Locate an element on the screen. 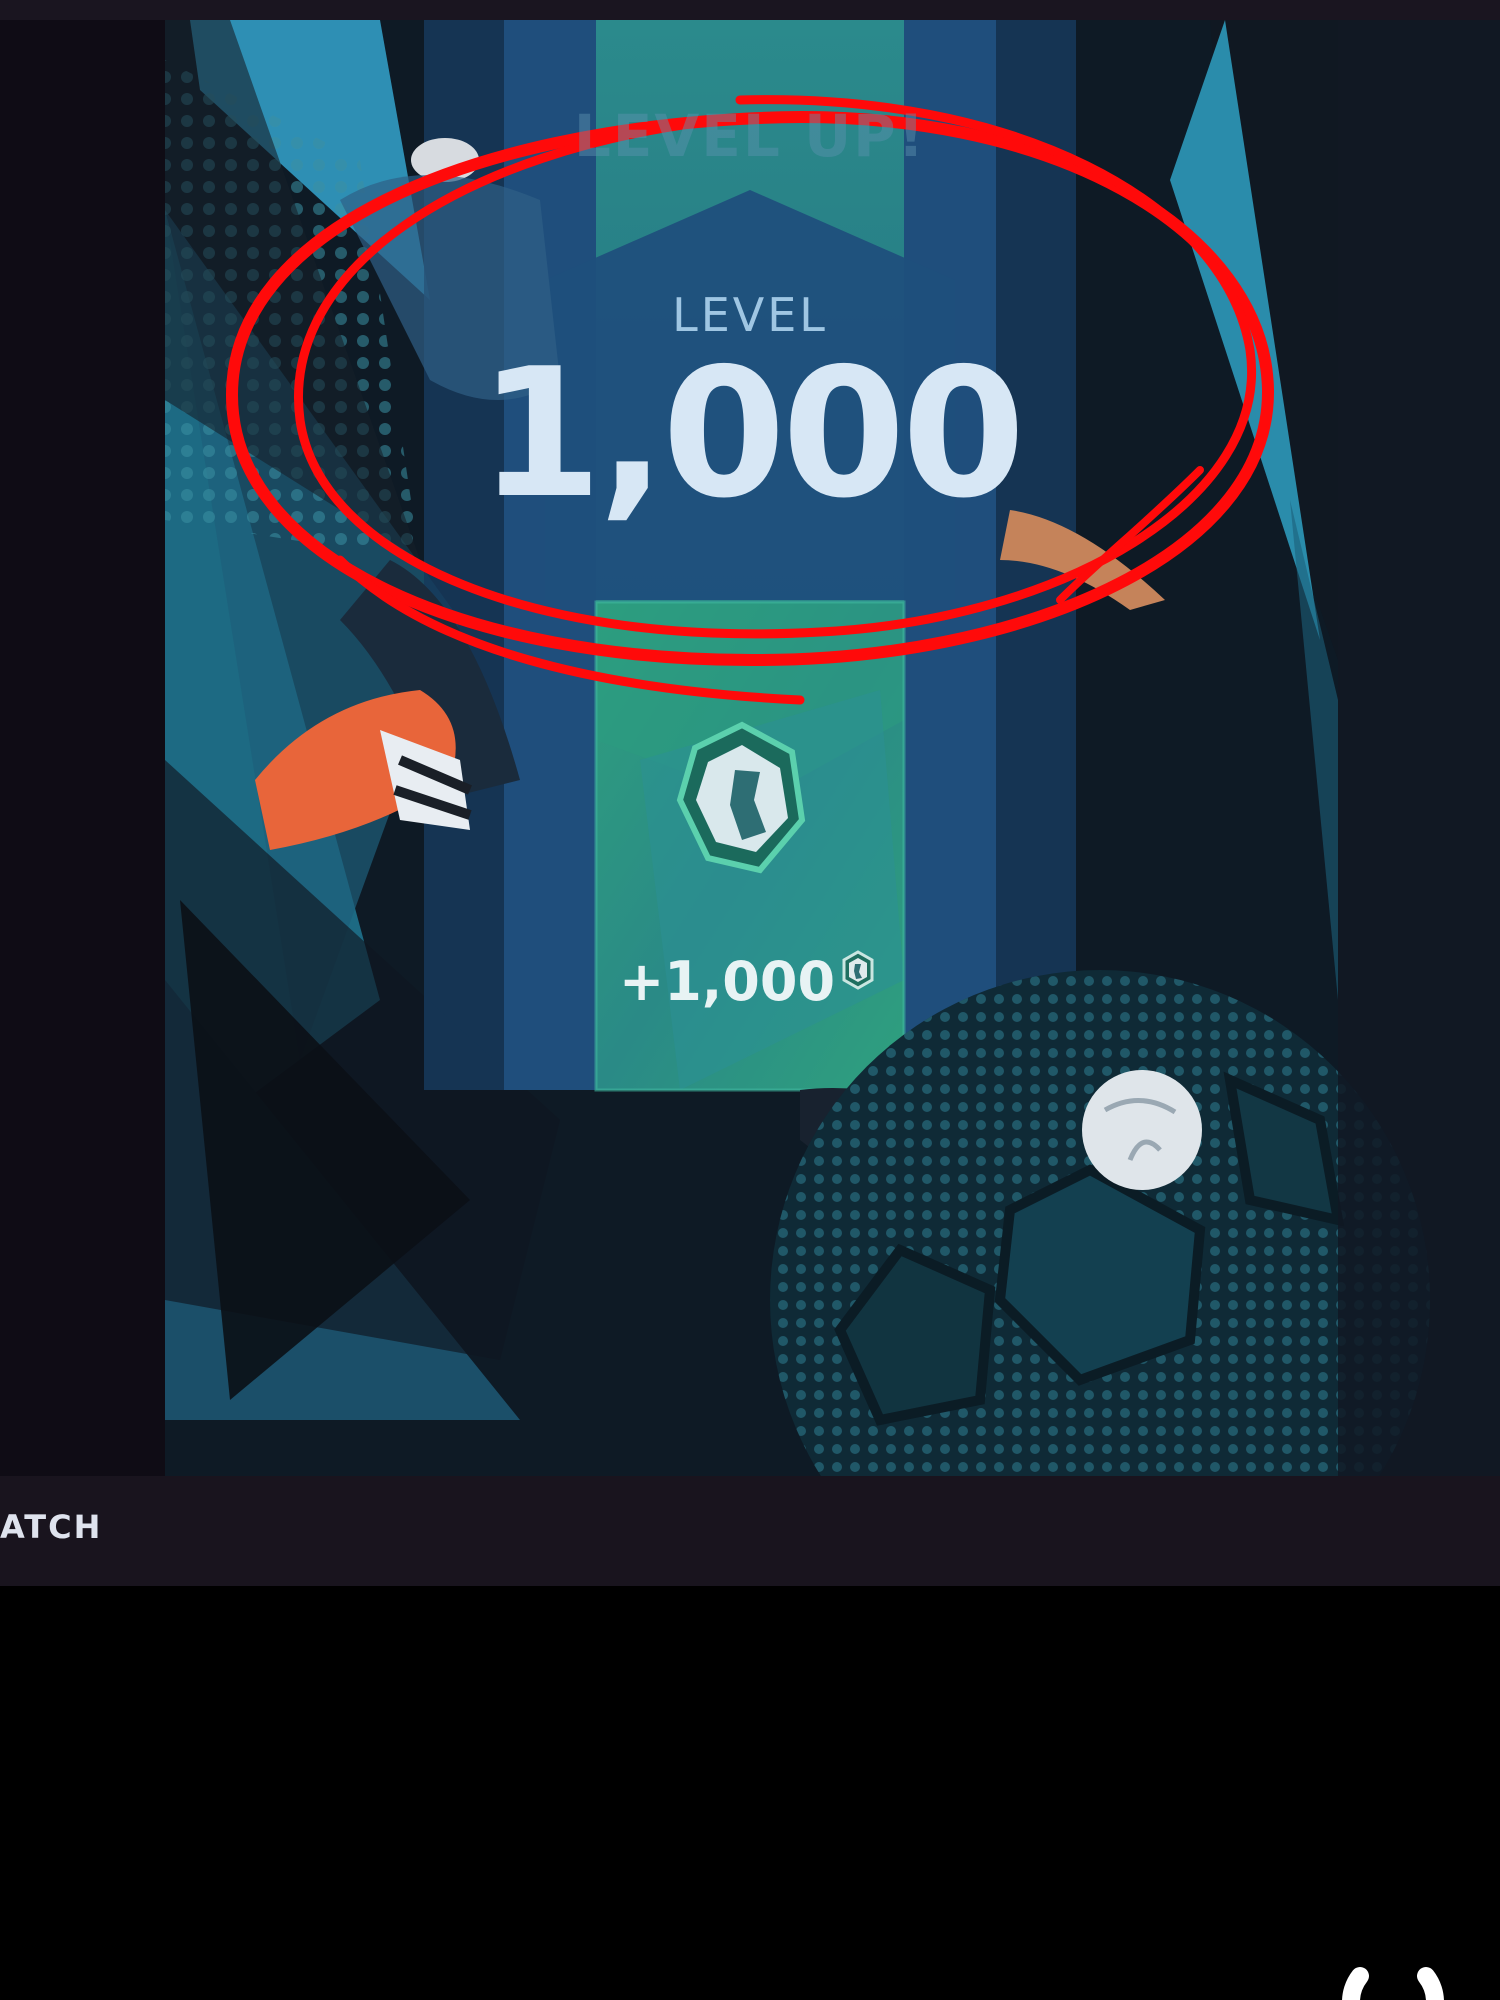 The height and width of the screenshot is (2000, 1500). bottom-bar-label: ATCH is located at coordinates (51, 1527).